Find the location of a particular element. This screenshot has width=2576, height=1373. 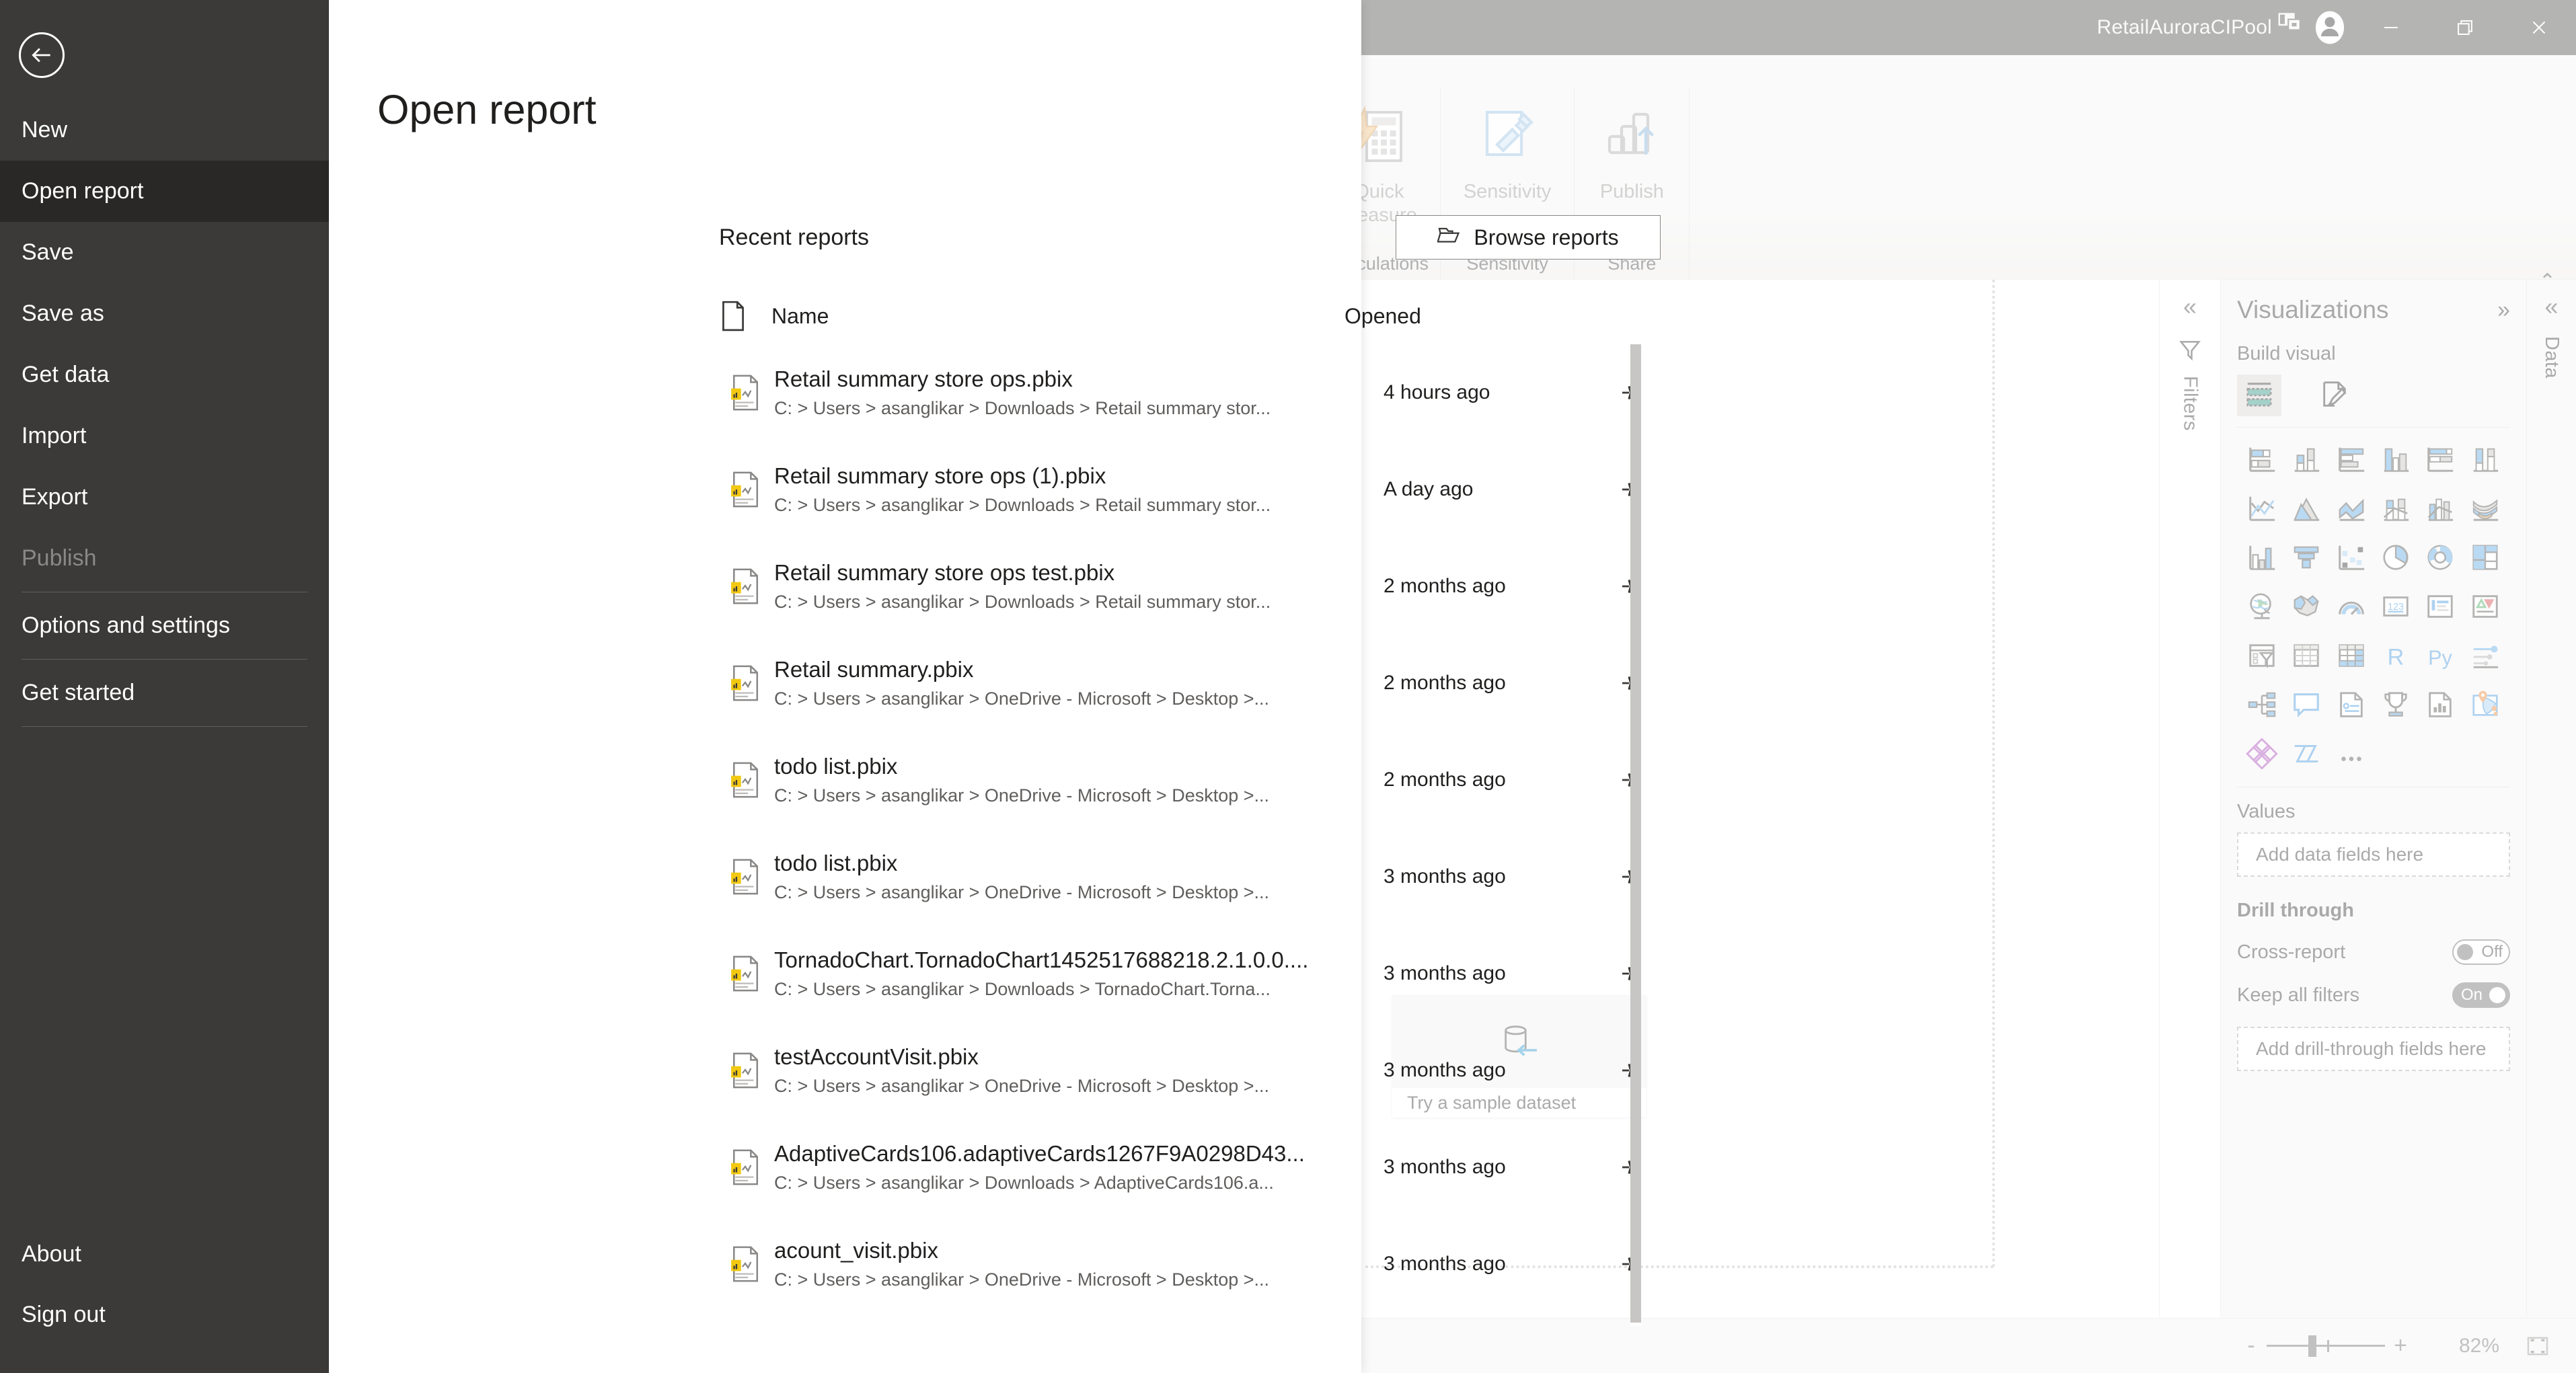

smart-narrative-icon is located at coordinates (2351, 704).